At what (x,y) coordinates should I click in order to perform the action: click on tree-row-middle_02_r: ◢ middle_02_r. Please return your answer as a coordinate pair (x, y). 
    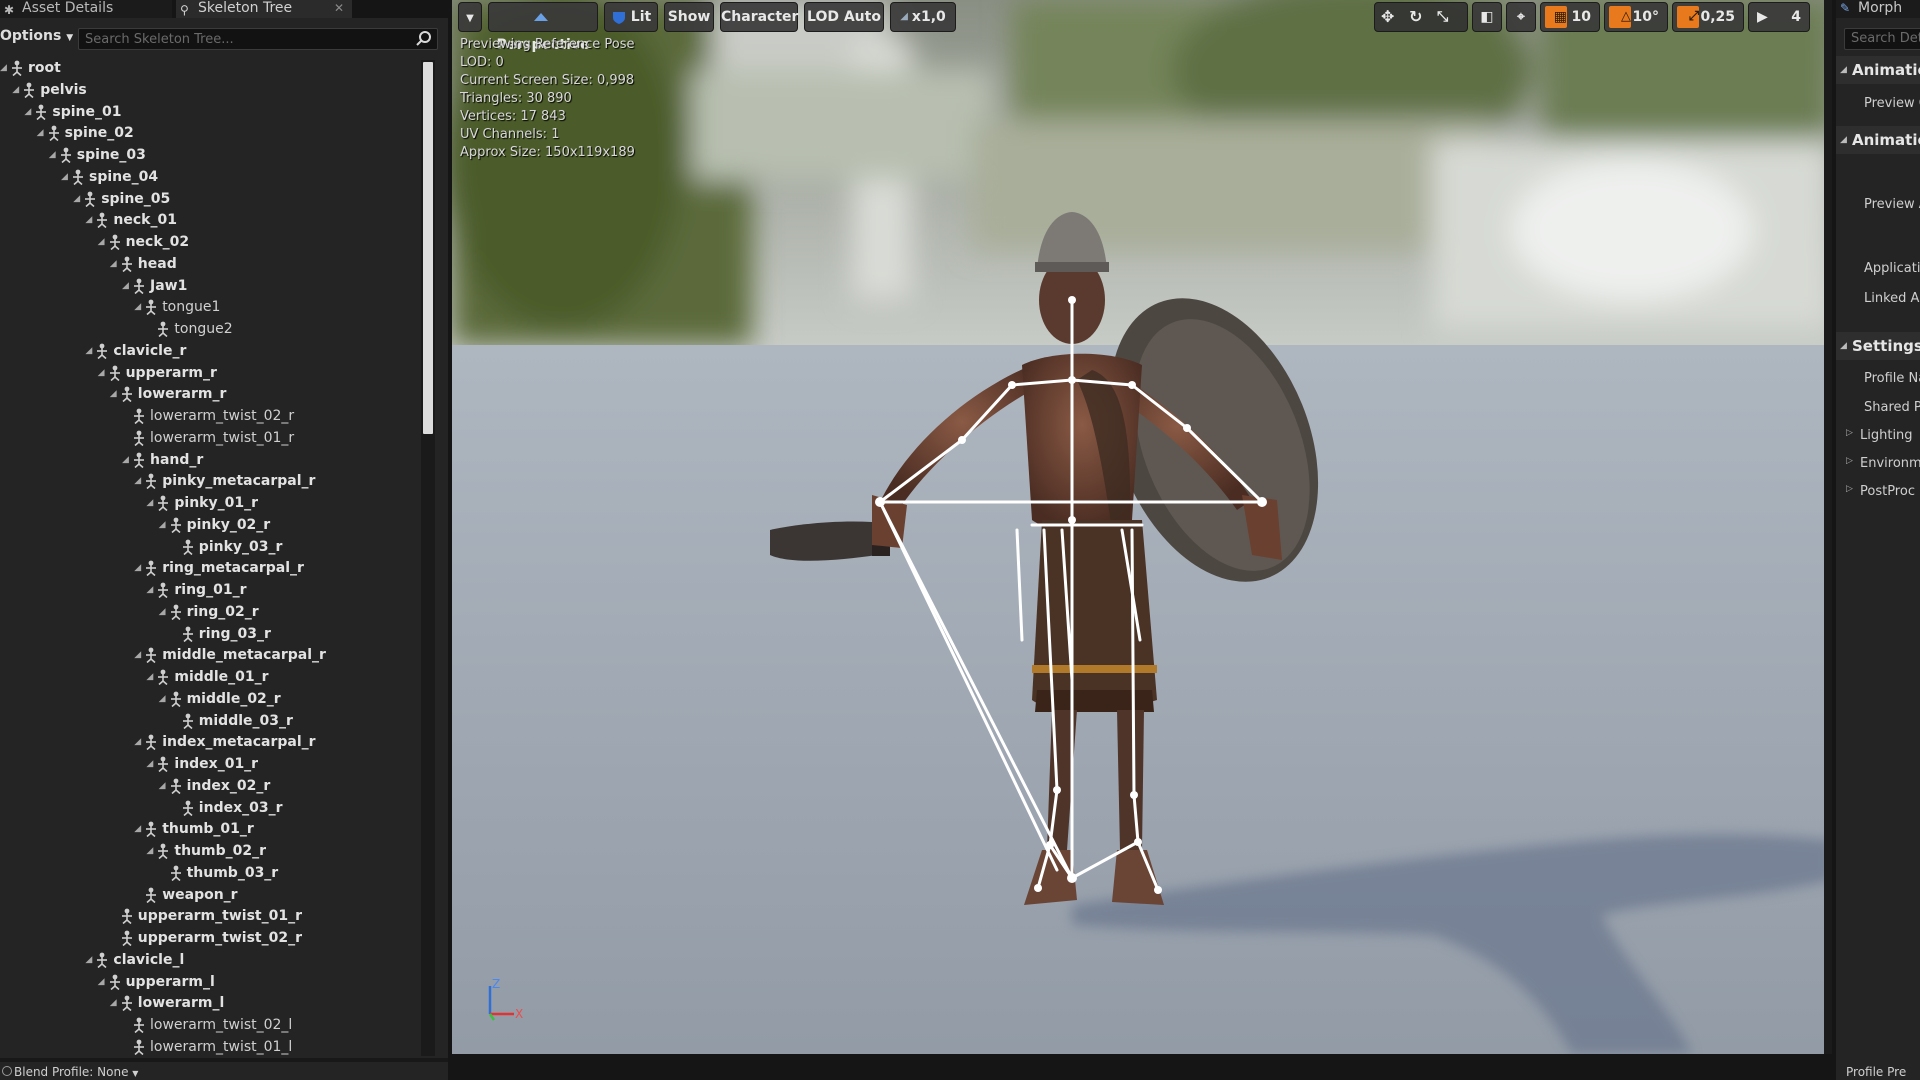
    Looking at the image, I should click on (220, 699).